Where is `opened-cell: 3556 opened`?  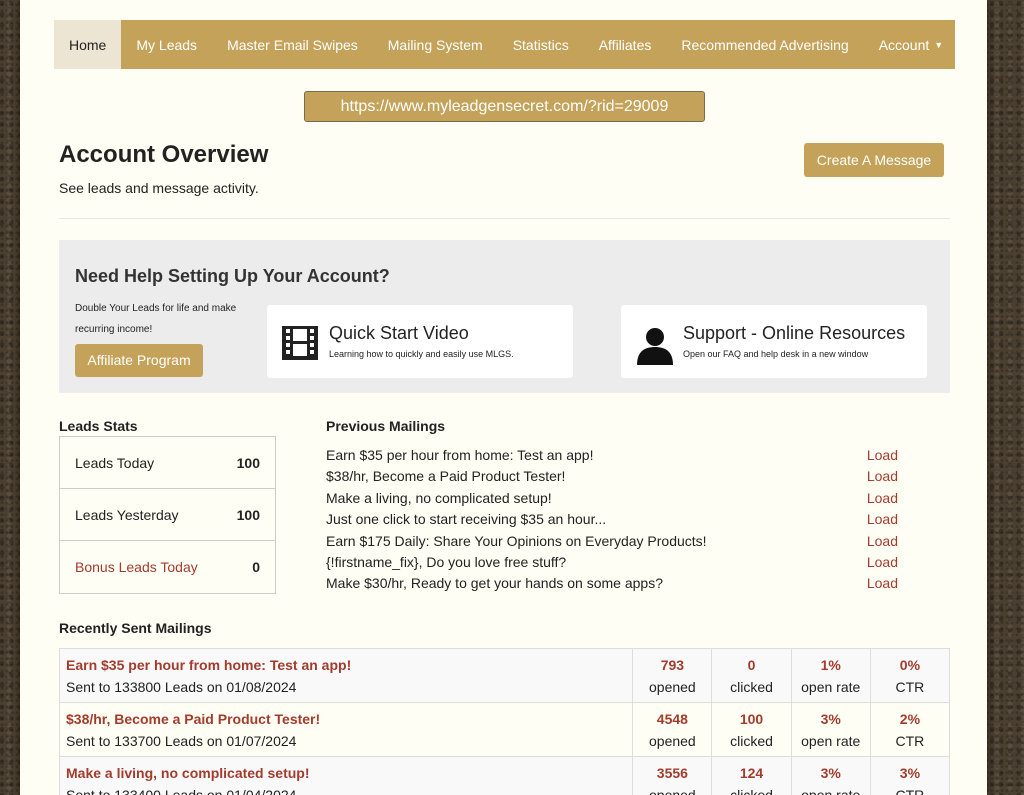 opened-cell: 3556 opened is located at coordinates (672, 775).